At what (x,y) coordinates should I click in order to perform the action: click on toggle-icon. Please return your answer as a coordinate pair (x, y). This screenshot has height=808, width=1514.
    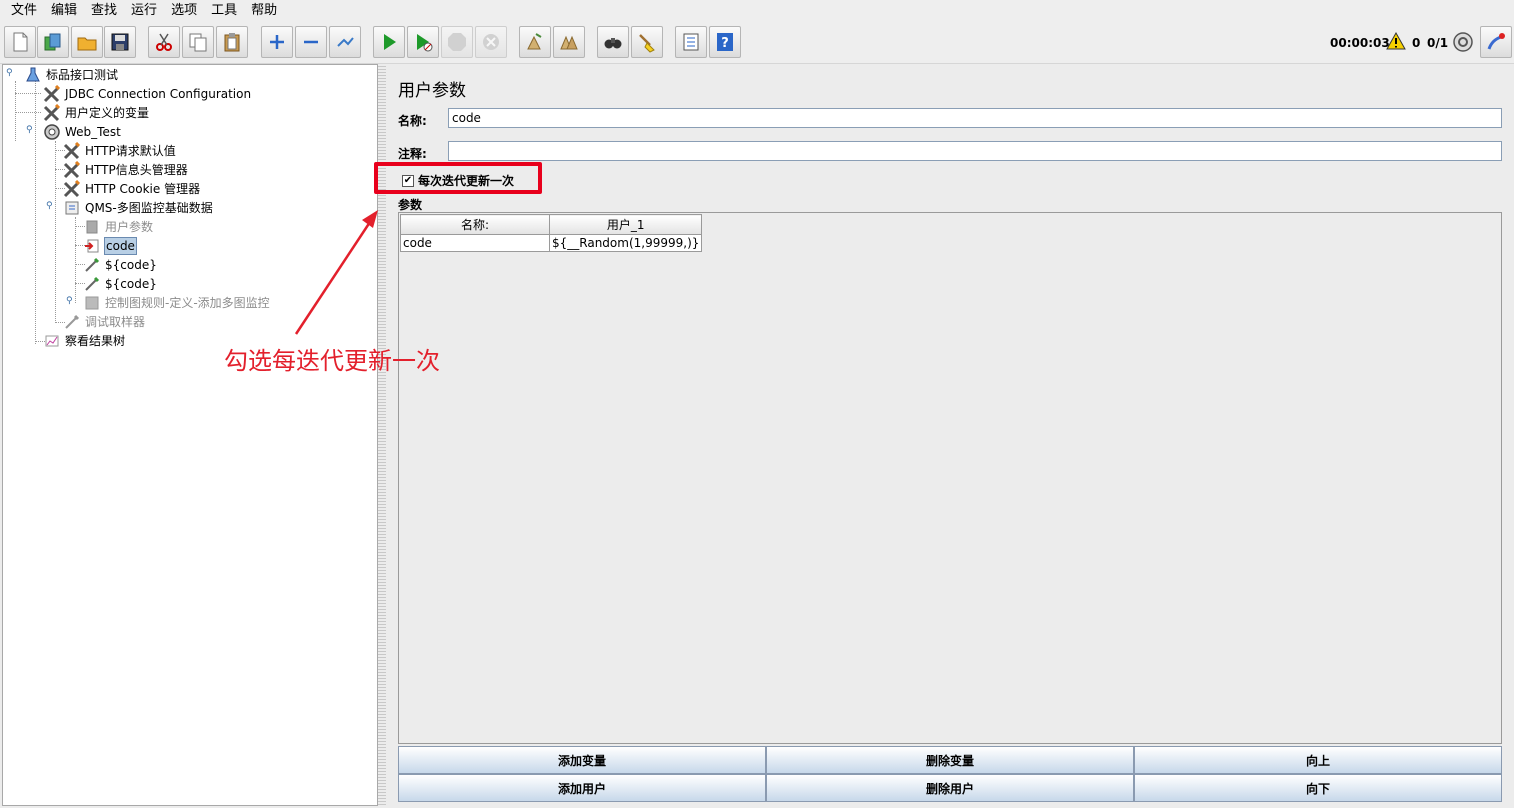
    Looking at the image, I should click on (345, 42).